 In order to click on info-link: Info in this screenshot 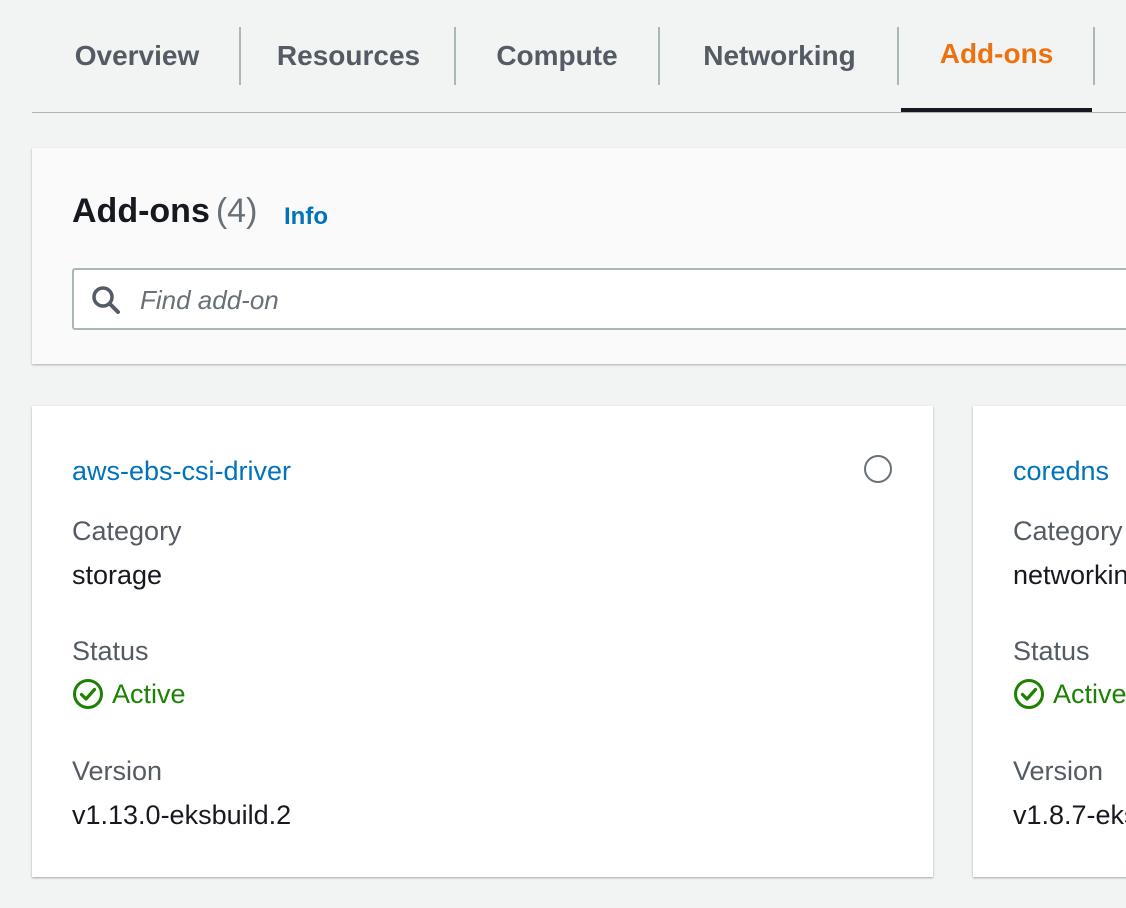, I will do `click(306, 217)`.